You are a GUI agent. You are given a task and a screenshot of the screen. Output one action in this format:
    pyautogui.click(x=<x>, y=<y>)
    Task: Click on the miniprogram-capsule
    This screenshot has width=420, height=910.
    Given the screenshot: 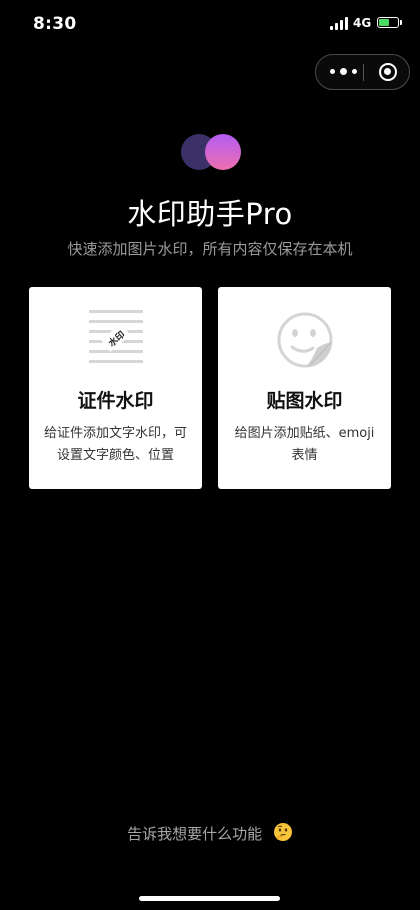 What is the action you would take?
    pyautogui.click(x=362, y=72)
    